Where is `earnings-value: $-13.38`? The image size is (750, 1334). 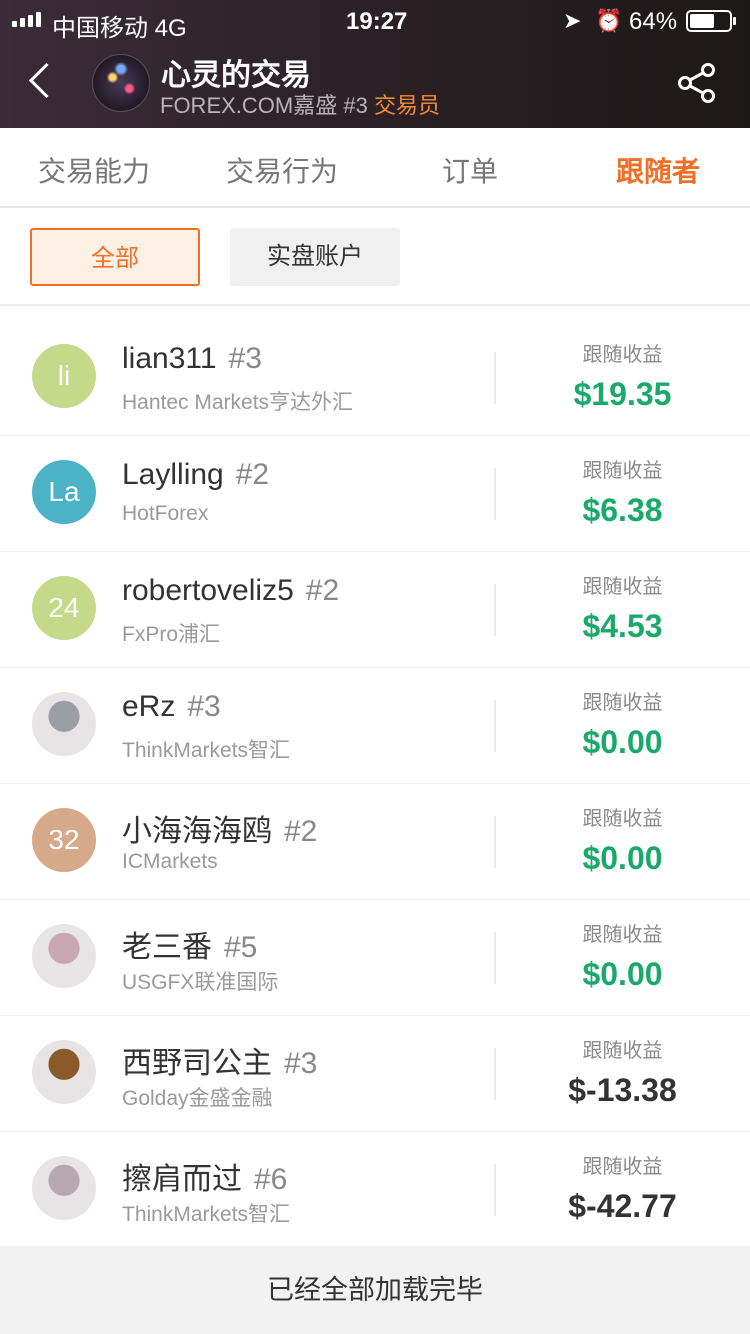
earnings-value: $-13.38 is located at coordinates (622, 1090).